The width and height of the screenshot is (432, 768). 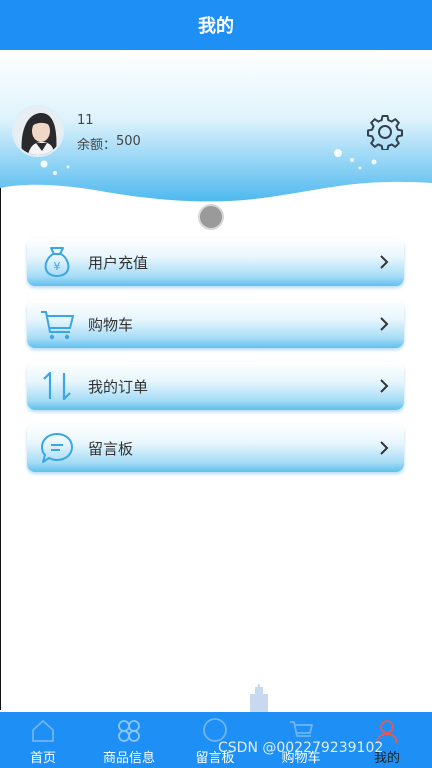 I want to click on tab-label: 首页, so click(x=42, y=758).